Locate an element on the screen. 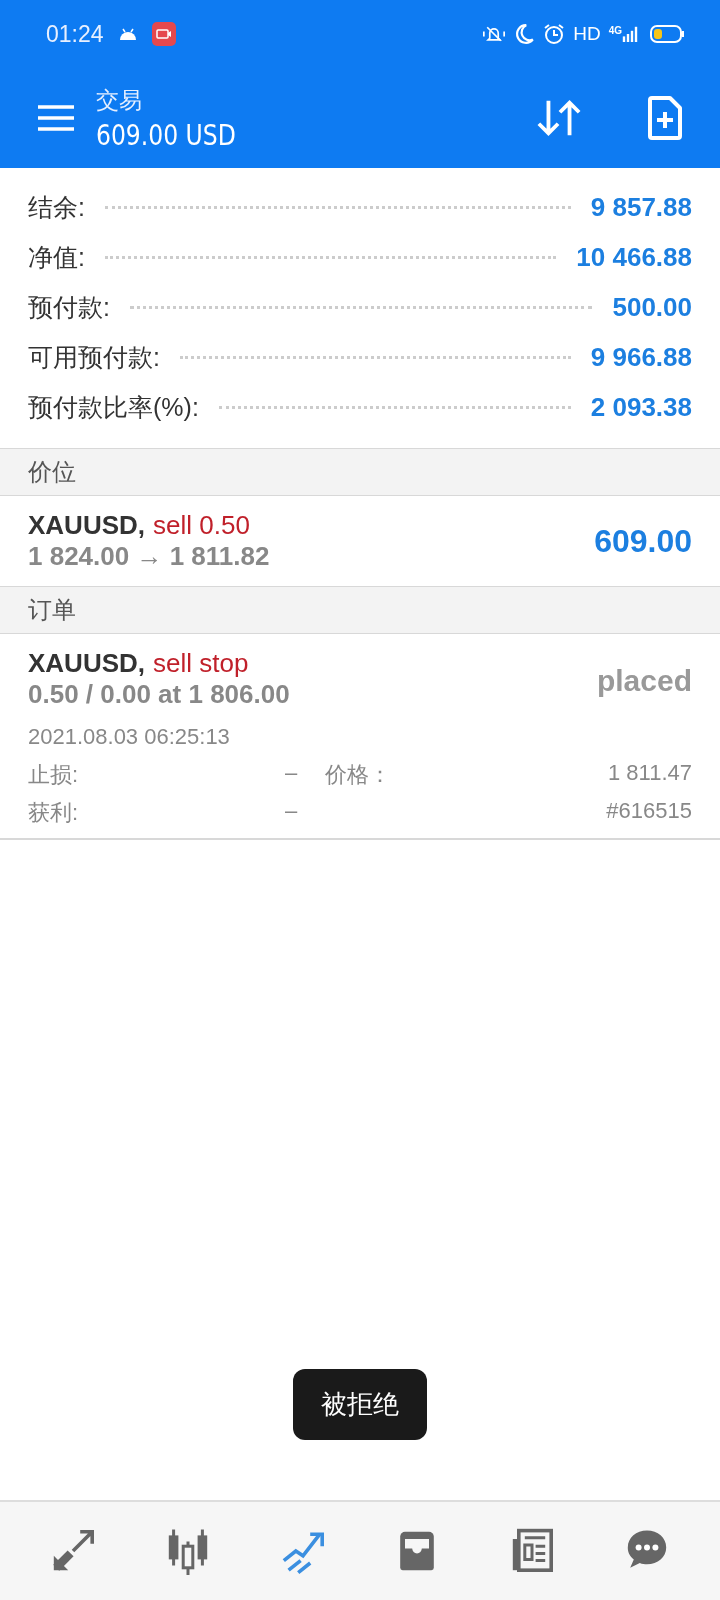 This screenshot has width=720, height=1600. account-profit: 609.00 USD is located at coordinates (166, 134).